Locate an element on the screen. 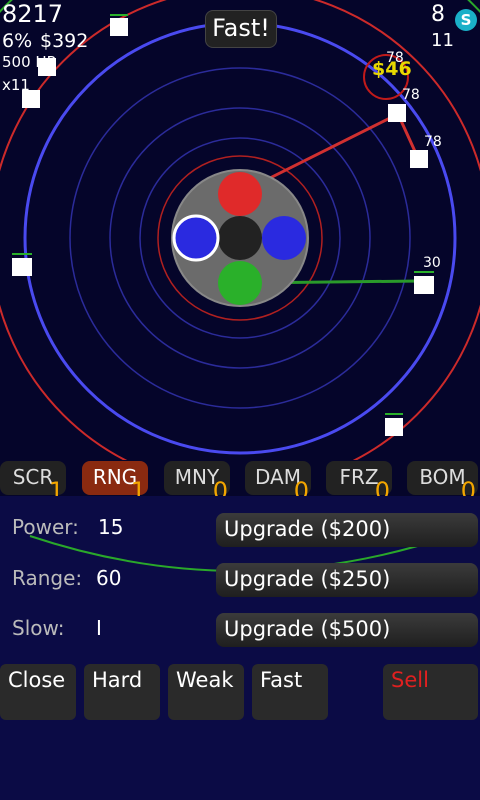 The width and height of the screenshot is (480, 800). upgrade-slow-button: Upgrade ($500) is located at coordinates (347, 630).